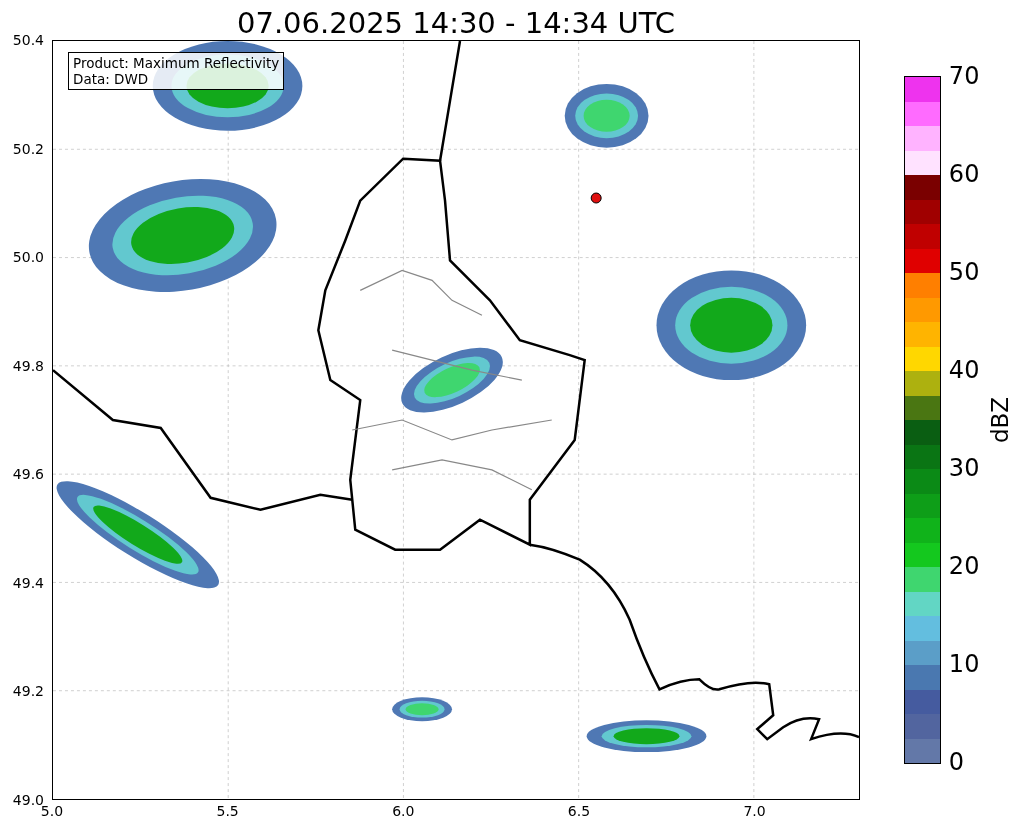 This screenshot has width=1023, height=834. What do you see at coordinates (964, 664) in the screenshot?
I see `colorbar-tick-label: 10` at bounding box center [964, 664].